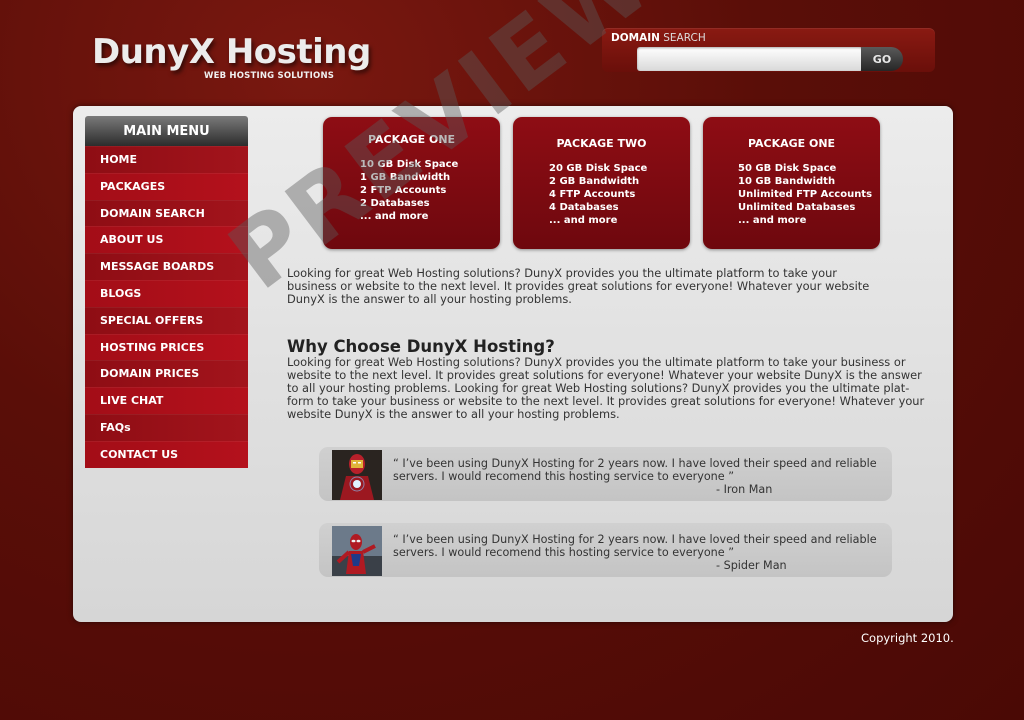  What do you see at coordinates (658, 38) in the screenshot?
I see `domain-search-label: DOMAIN SEARCH` at bounding box center [658, 38].